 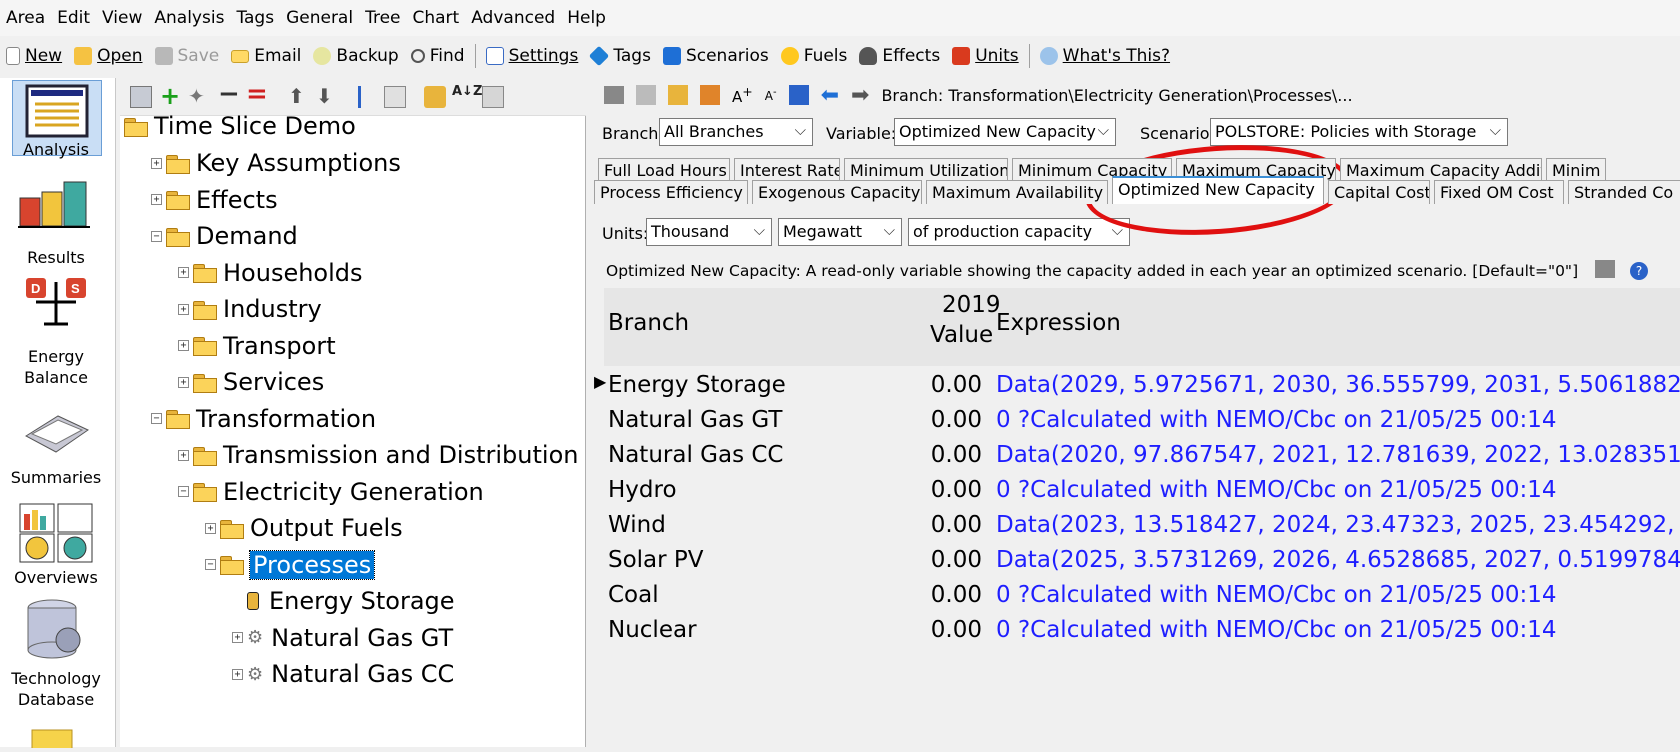 I want to click on menu-chart: Chart, so click(x=436, y=18).